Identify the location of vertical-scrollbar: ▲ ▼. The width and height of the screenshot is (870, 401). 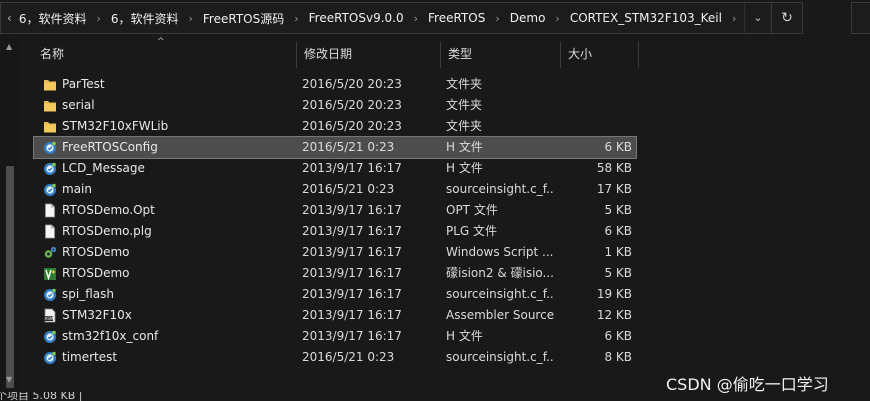
(10, 219).